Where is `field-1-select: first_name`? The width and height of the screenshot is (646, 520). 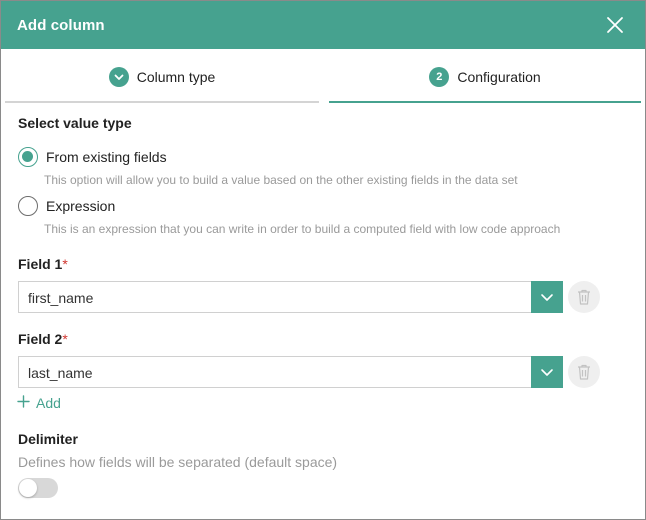 field-1-select: first_name is located at coordinates (290, 297).